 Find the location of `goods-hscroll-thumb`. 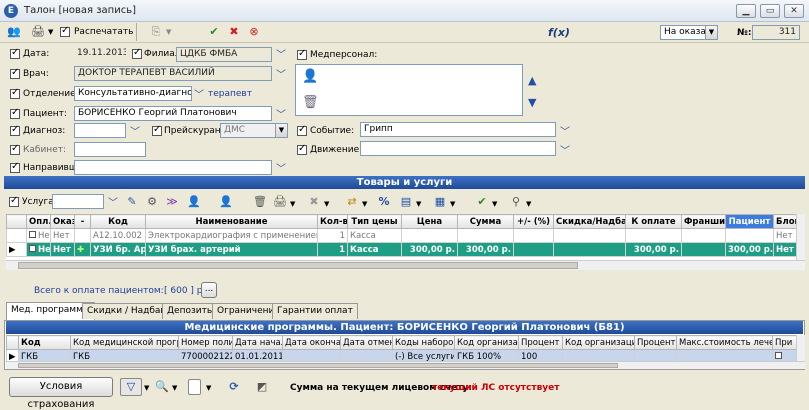

goods-hscroll-thumb is located at coordinates (298, 265).